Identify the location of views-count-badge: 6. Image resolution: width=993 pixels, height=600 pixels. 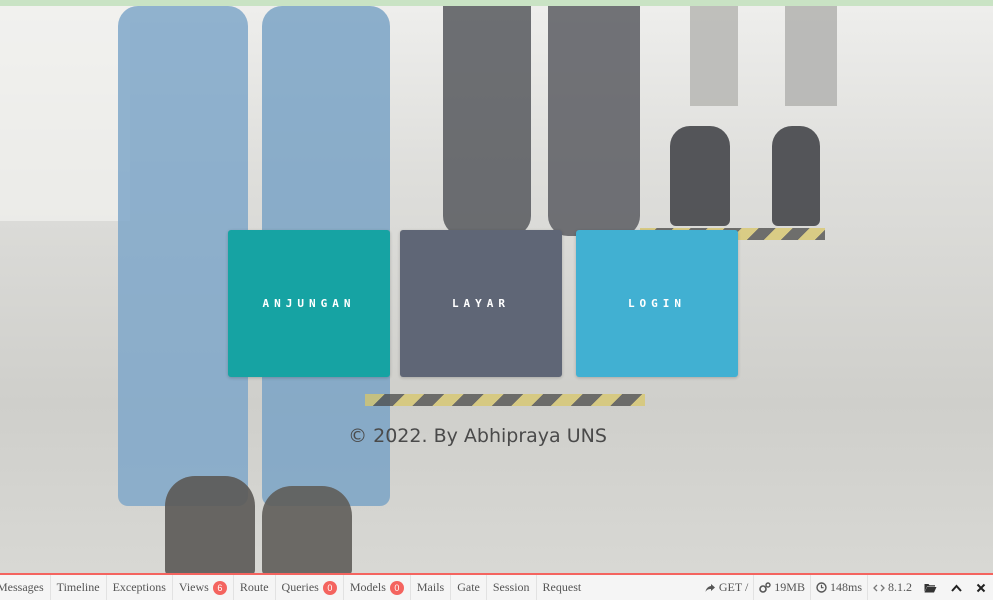
(219, 587).